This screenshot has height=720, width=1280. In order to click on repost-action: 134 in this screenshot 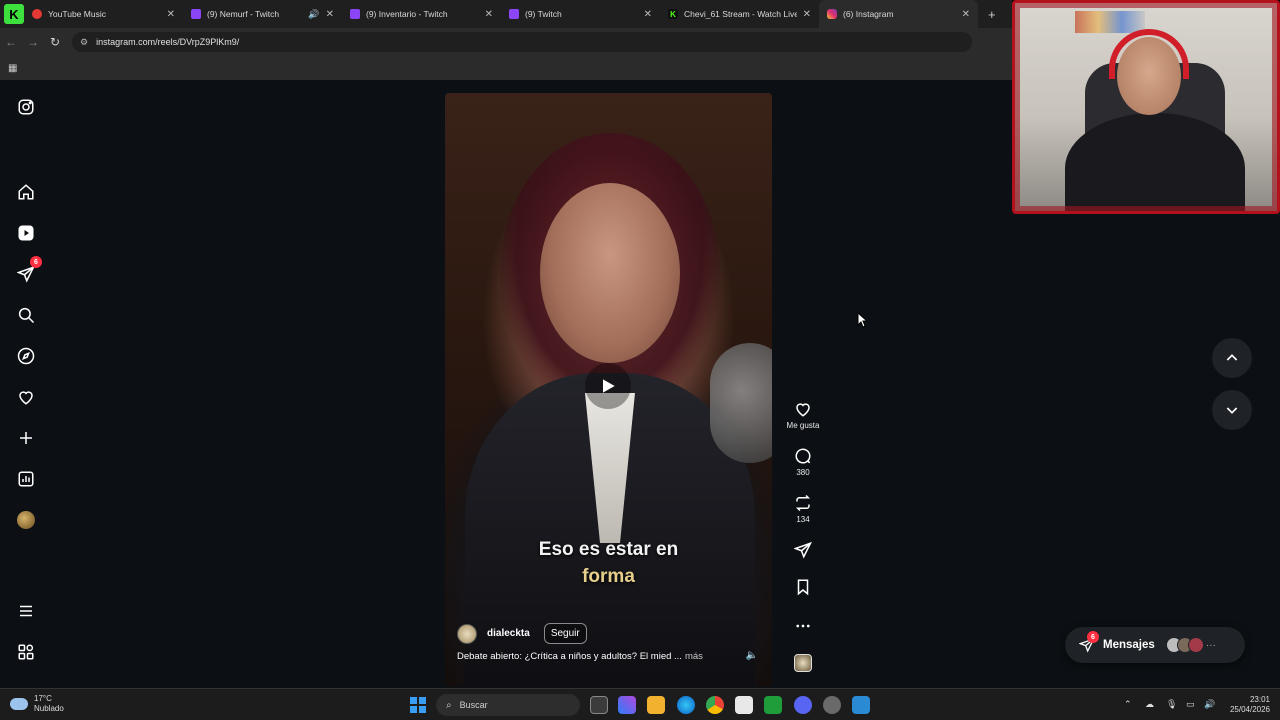, I will do `click(803, 509)`.